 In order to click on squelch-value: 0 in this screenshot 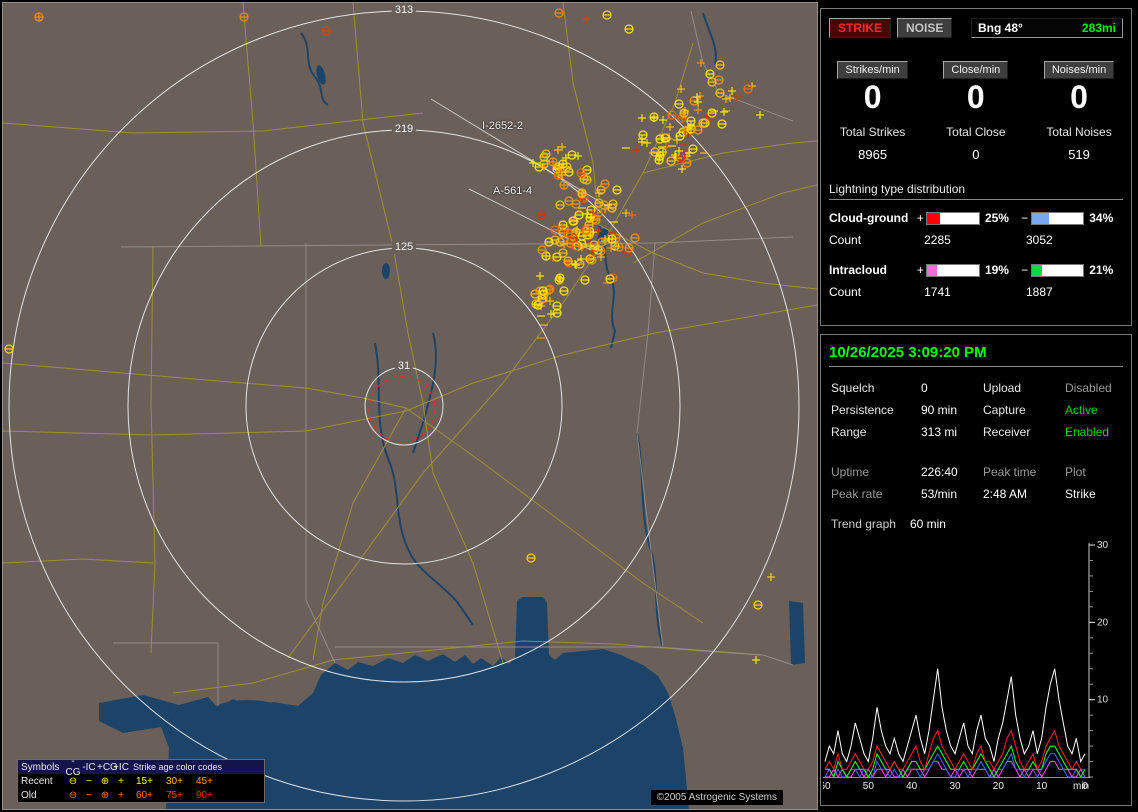, I will do `click(924, 388)`.